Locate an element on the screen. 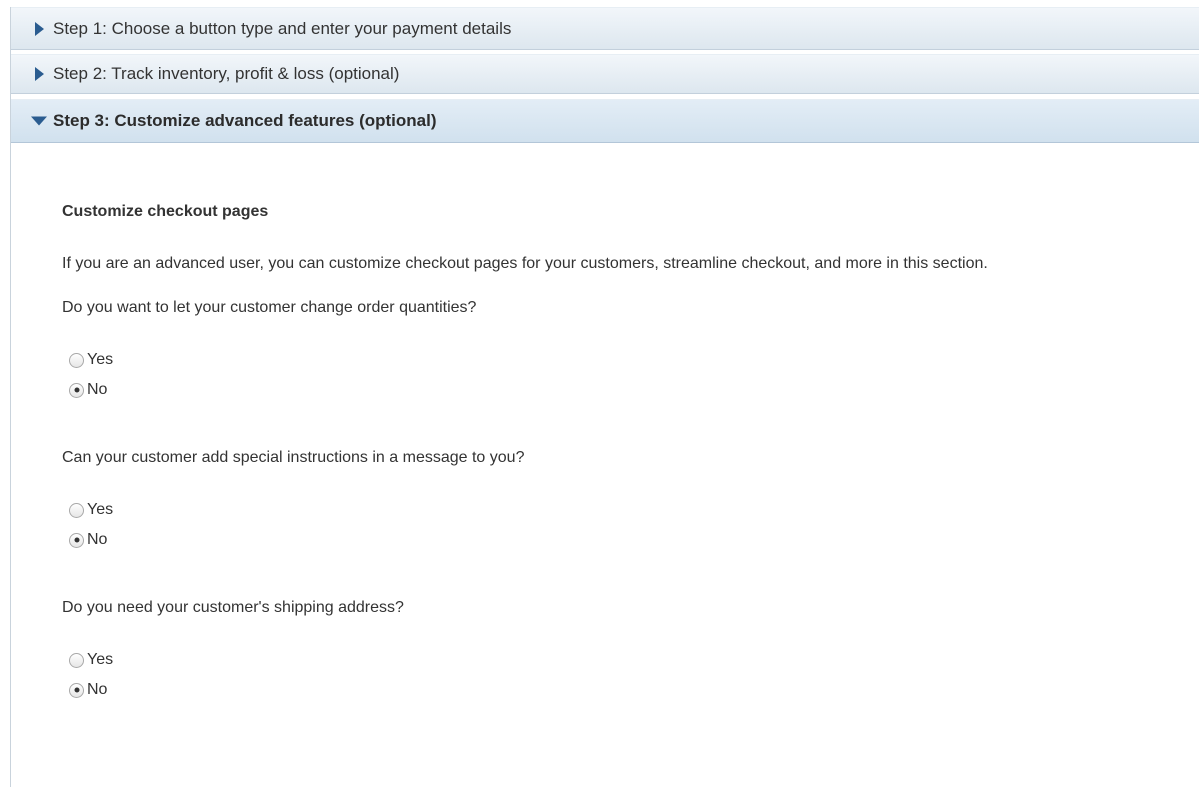 The height and width of the screenshot is (787, 1199). section-title: Customize checkout pages is located at coordinates (165, 211).